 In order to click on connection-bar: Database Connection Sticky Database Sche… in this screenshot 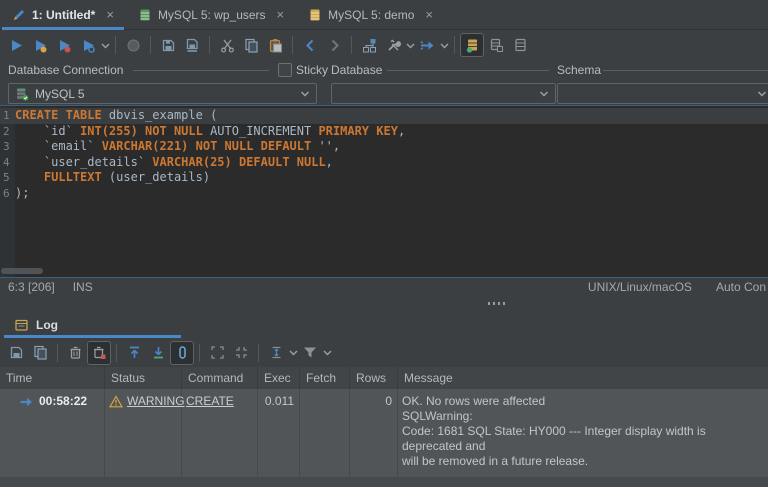, I will do `click(384, 82)`.